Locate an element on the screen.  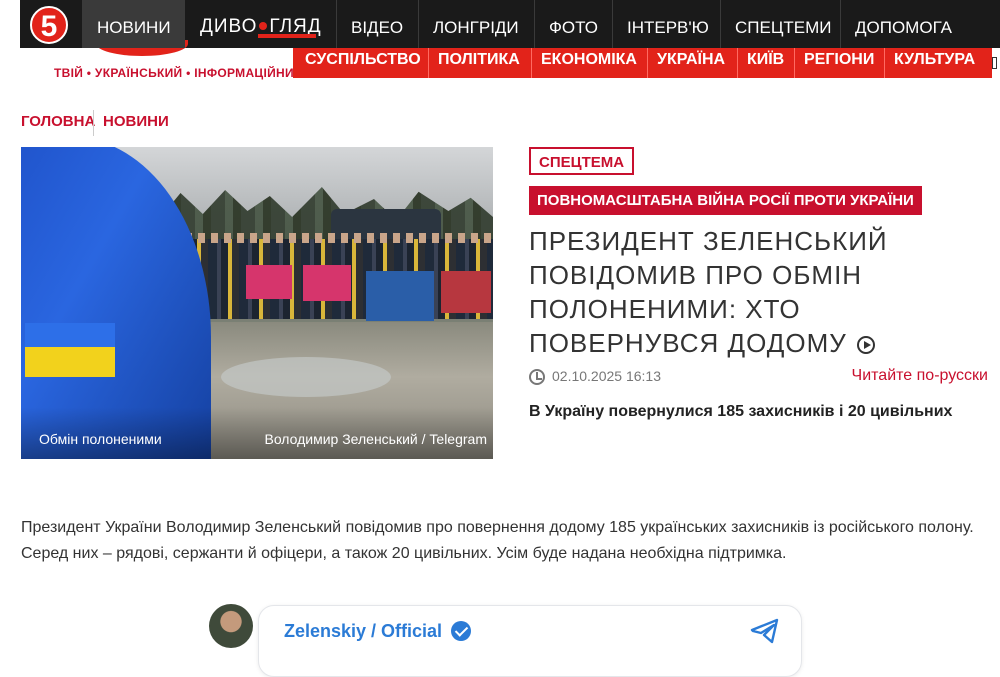
play-icon is located at coordinates (865, 345).